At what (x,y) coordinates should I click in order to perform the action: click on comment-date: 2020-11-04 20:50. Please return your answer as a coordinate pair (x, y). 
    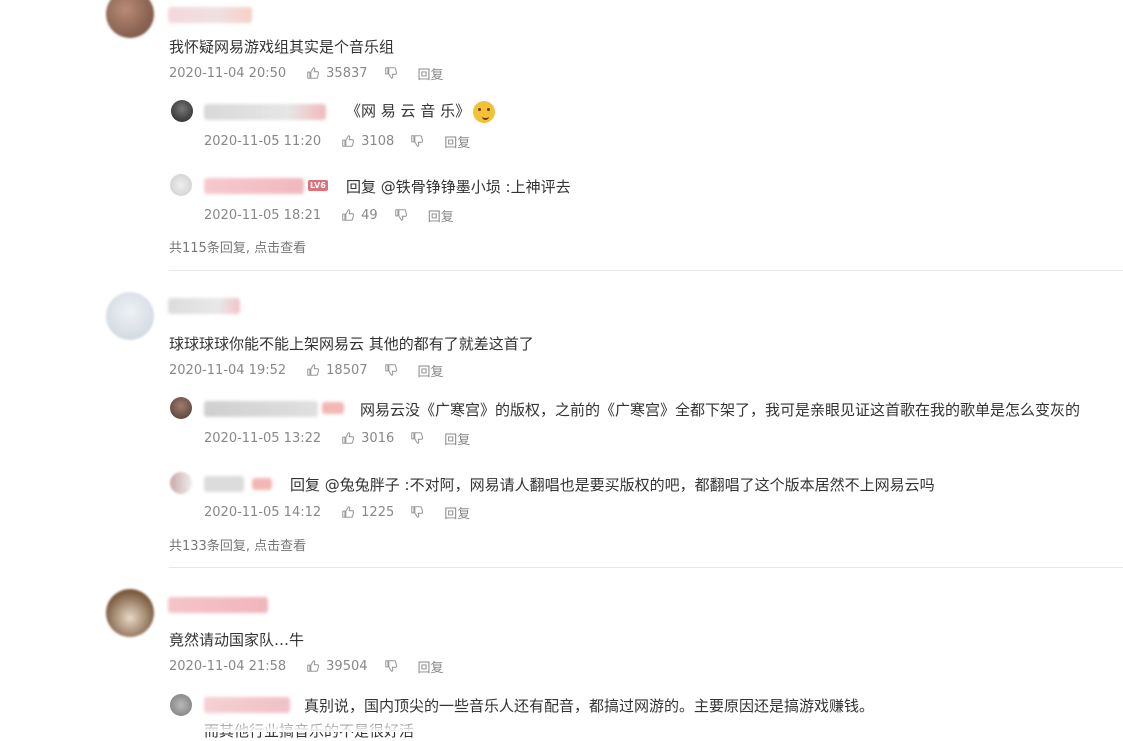
    Looking at the image, I should click on (228, 73).